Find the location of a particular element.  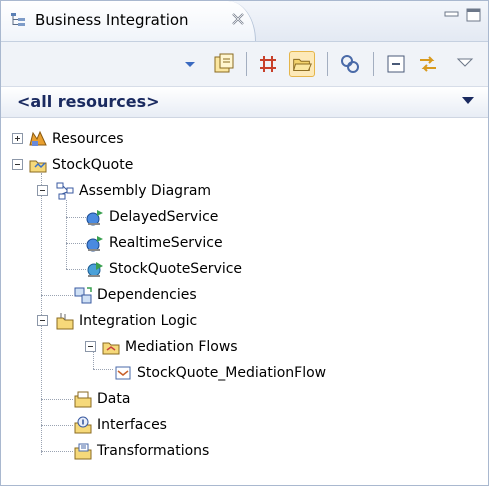

link-chain-button is located at coordinates (350, 64).